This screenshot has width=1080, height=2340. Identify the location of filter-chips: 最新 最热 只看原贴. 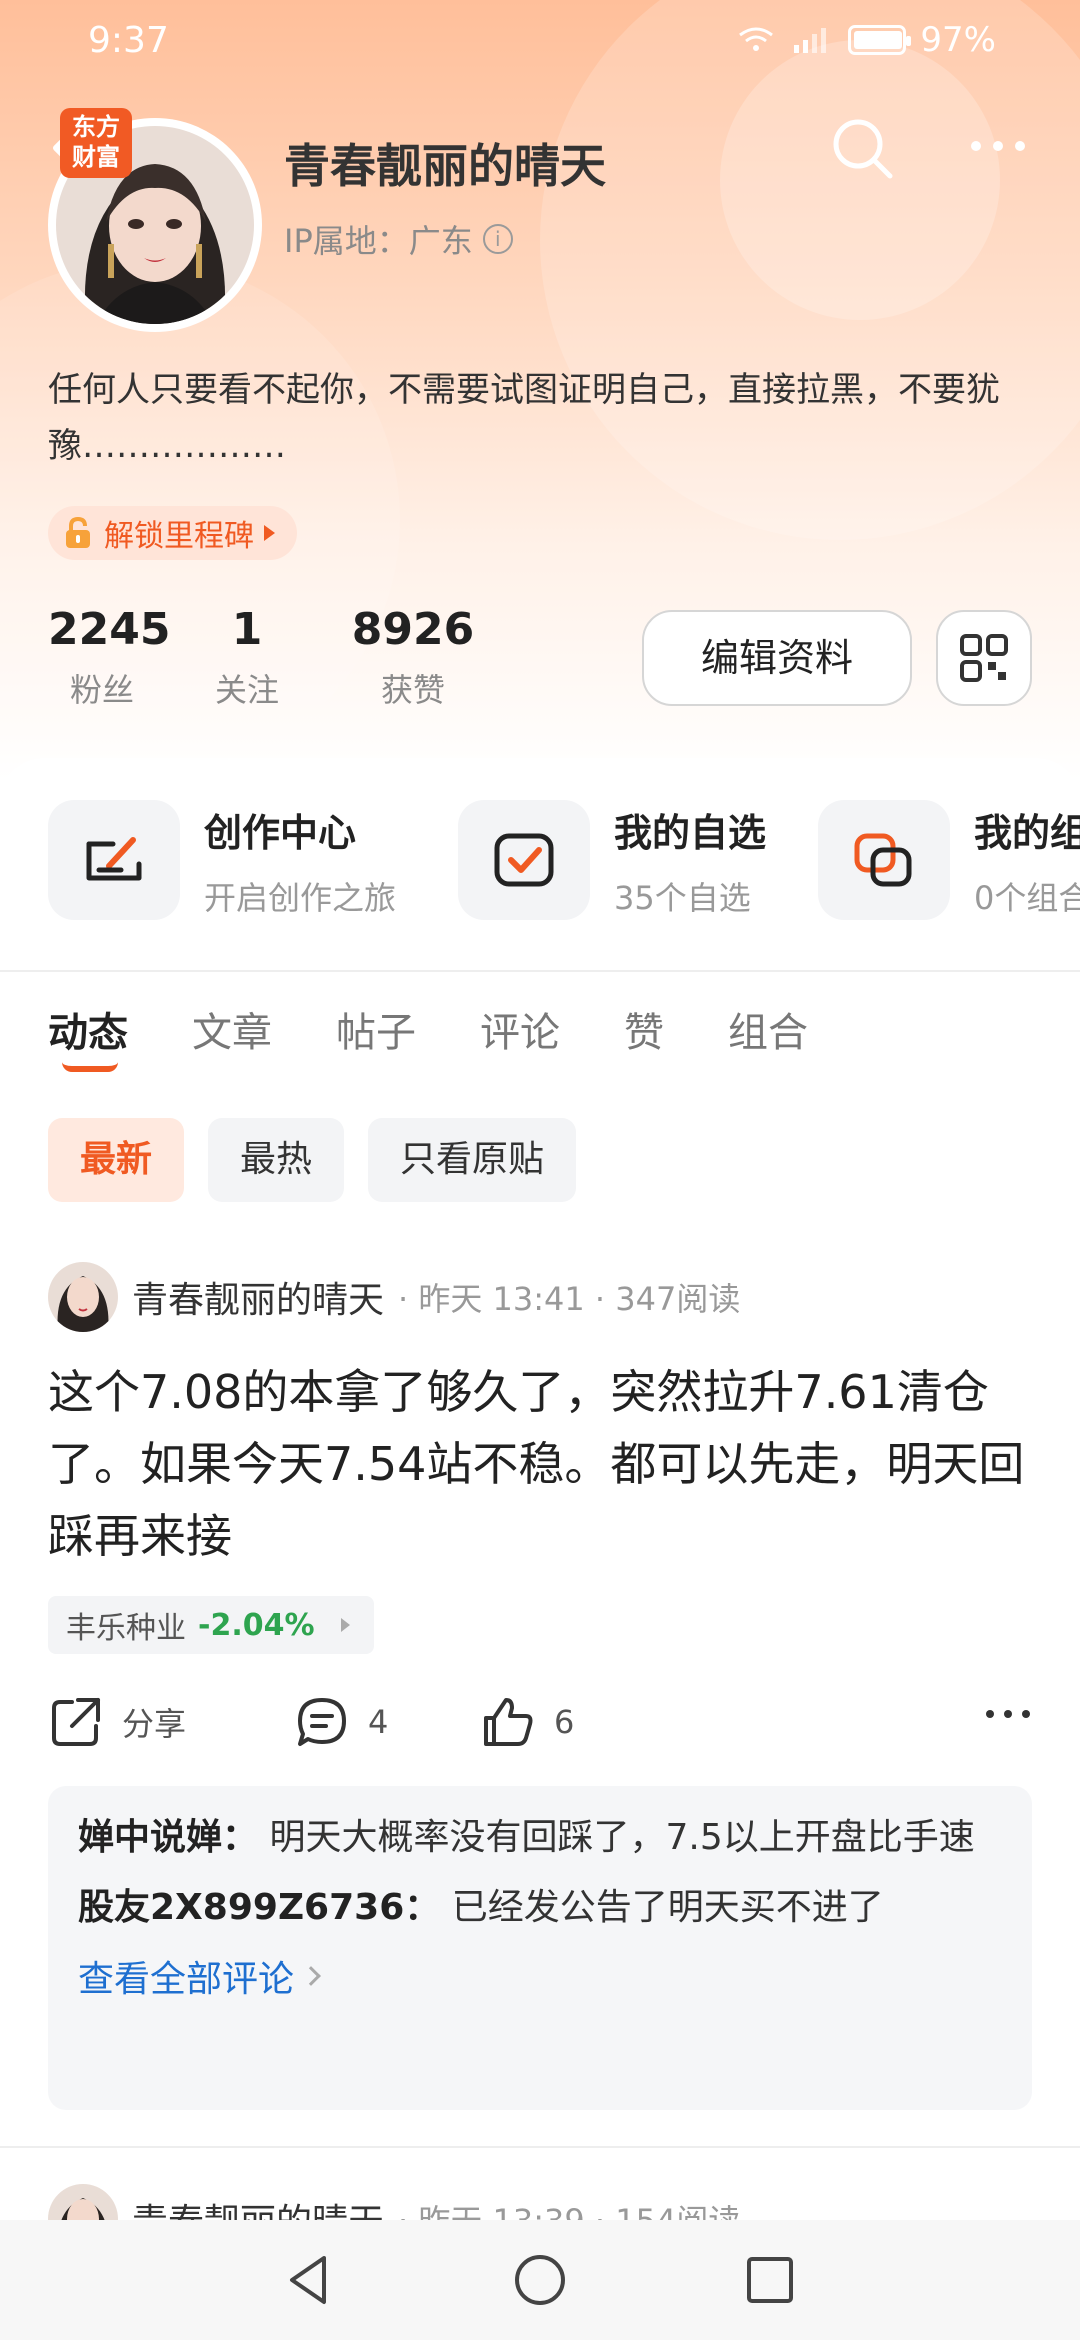
(312, 1160).